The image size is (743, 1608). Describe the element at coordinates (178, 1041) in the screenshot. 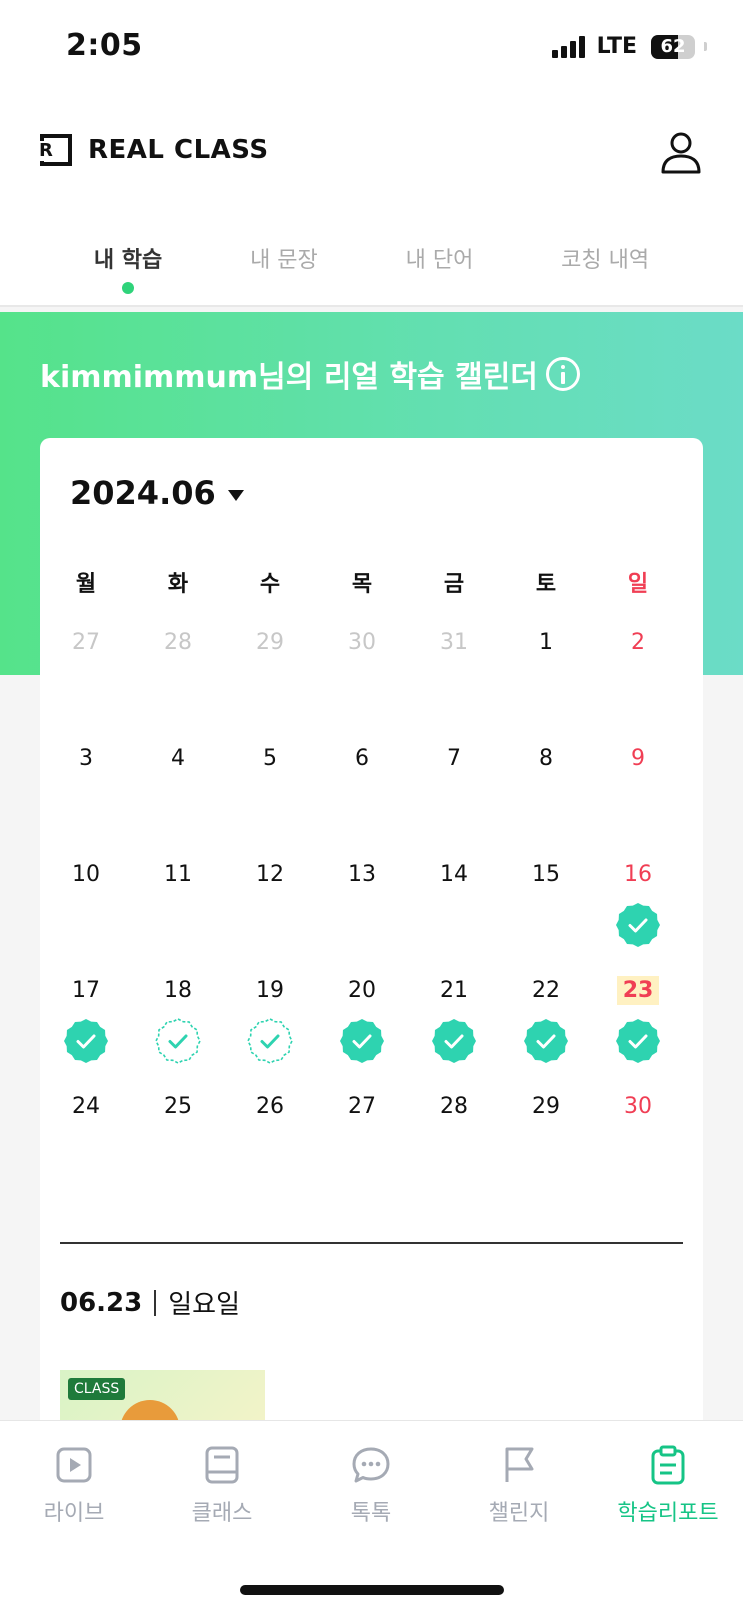

I see `check-badge-outline-icon` at that location.